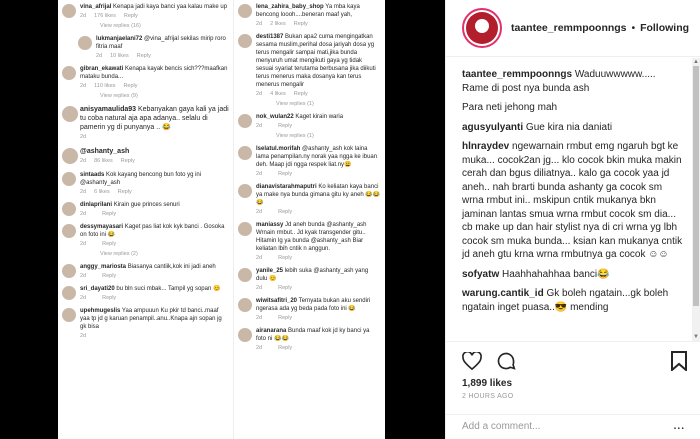 The width and height of the screenshot is (700, 439). Describe the element at coordinates (696, 337) in the screenshot. I see `scroll-down-icon: ▼` at that location.